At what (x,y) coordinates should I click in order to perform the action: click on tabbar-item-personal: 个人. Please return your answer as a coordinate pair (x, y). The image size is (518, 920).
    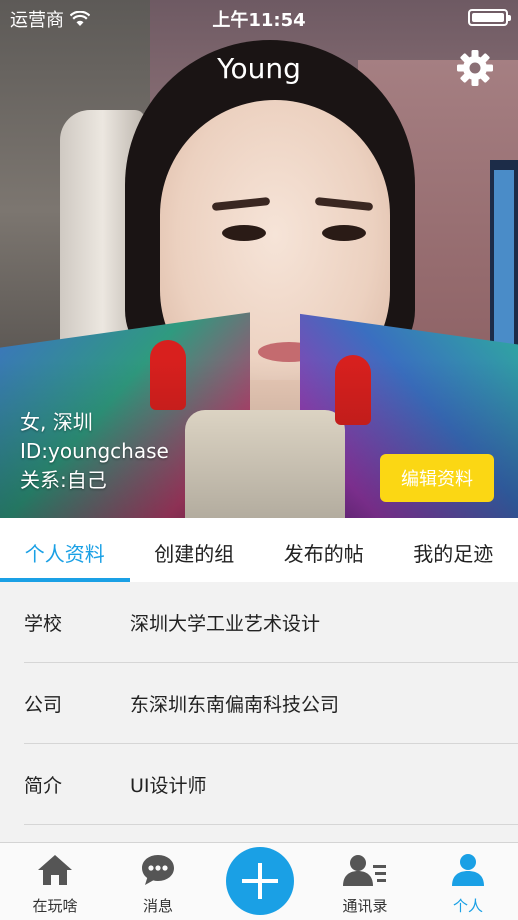
    Looking at the image, I should click on (468, 881).